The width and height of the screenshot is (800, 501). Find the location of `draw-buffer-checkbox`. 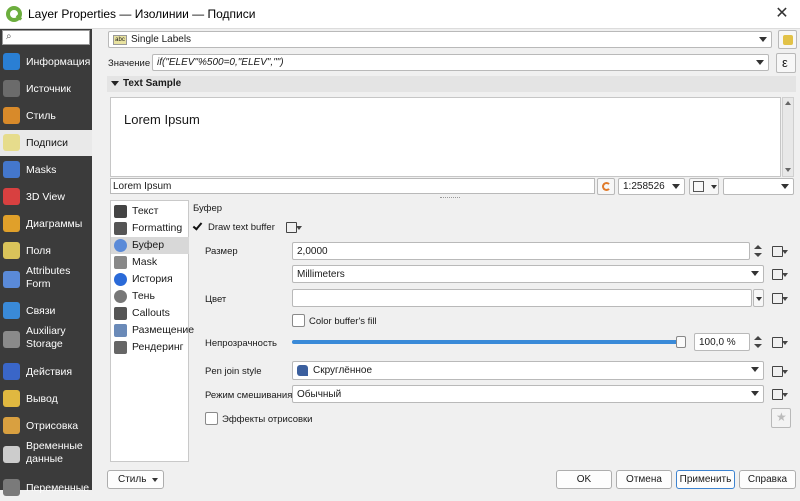

draw-buffer-checkbox is located at coordinates (198, 227).